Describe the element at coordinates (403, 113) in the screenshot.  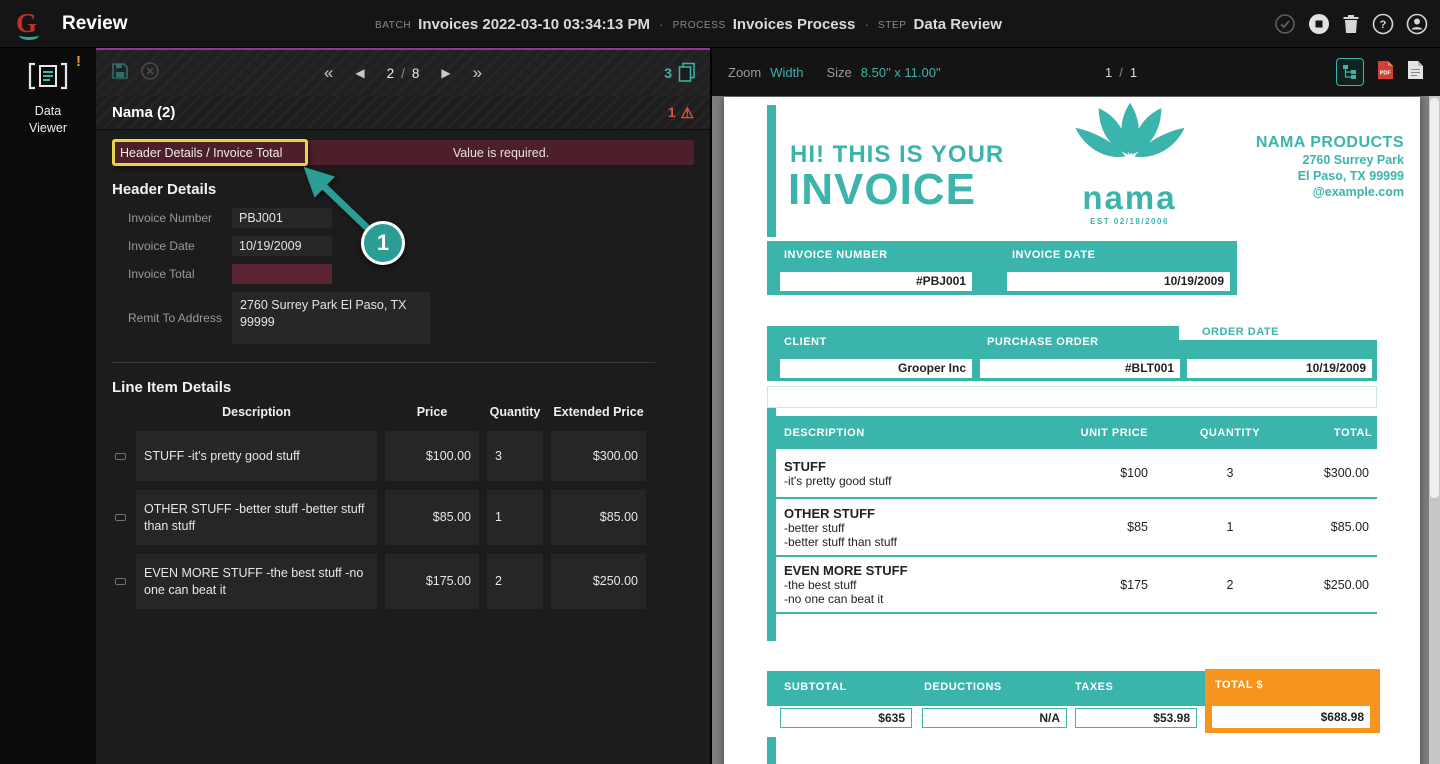
I see `document-group-header: Nama (2) 1 ⚠` at that location.